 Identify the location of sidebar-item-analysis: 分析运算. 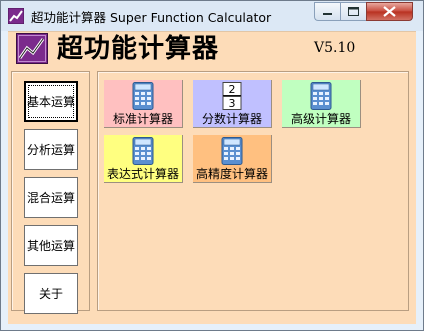
(51, 149).